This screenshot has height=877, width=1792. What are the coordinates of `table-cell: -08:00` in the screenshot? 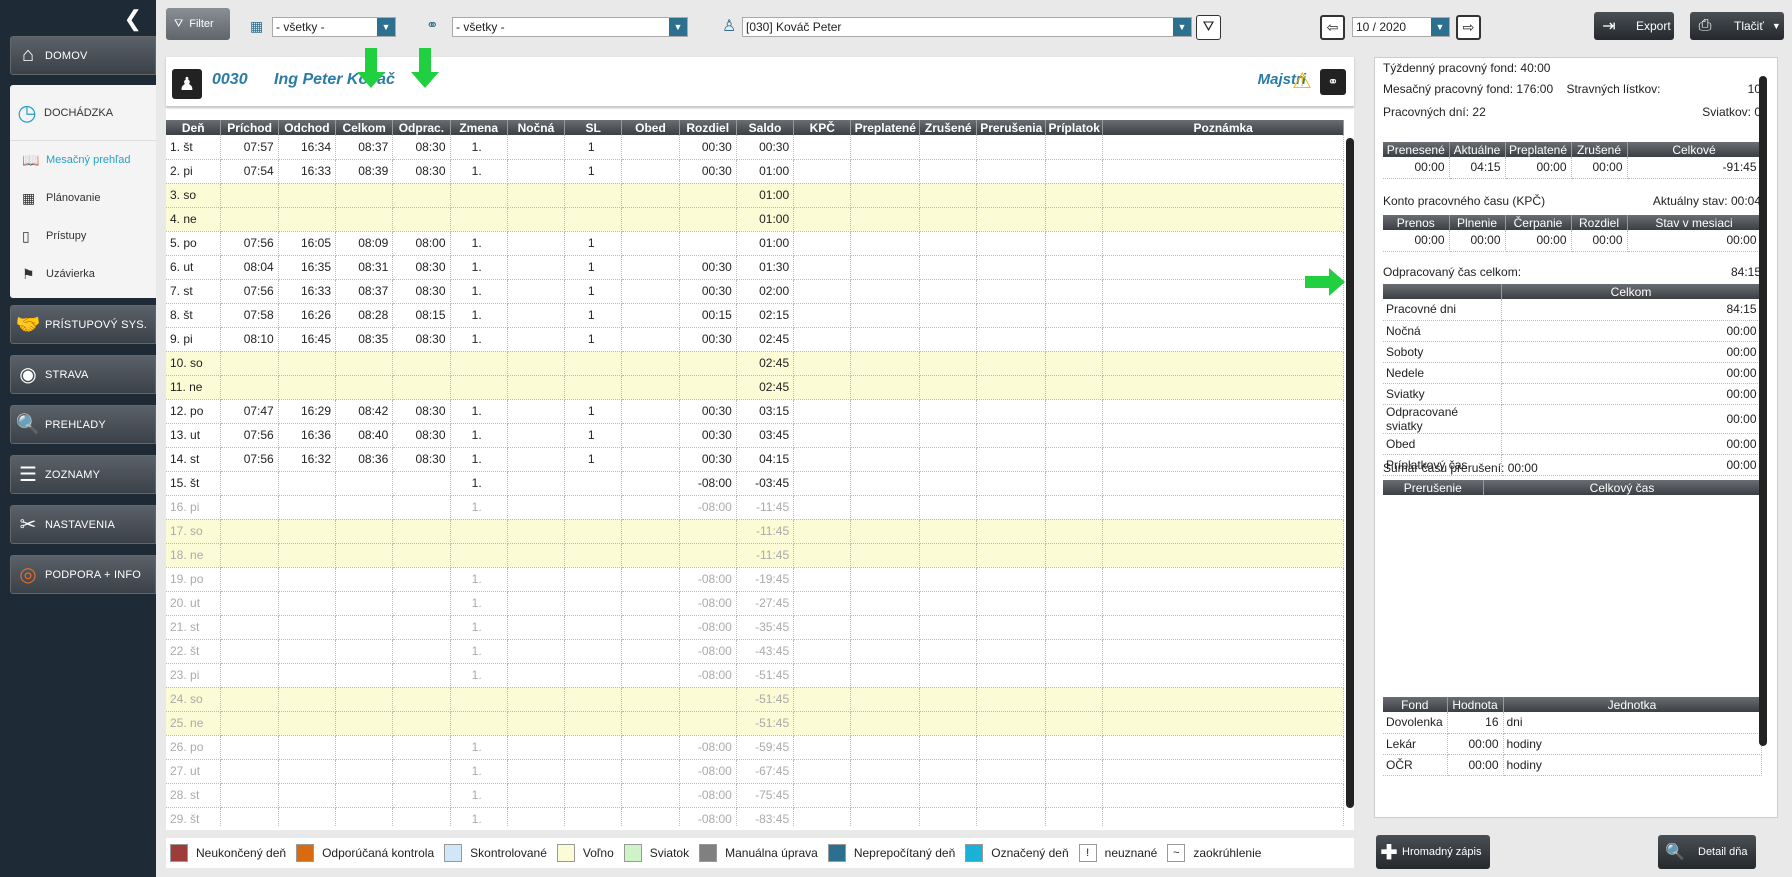 It's located at (708, 507).